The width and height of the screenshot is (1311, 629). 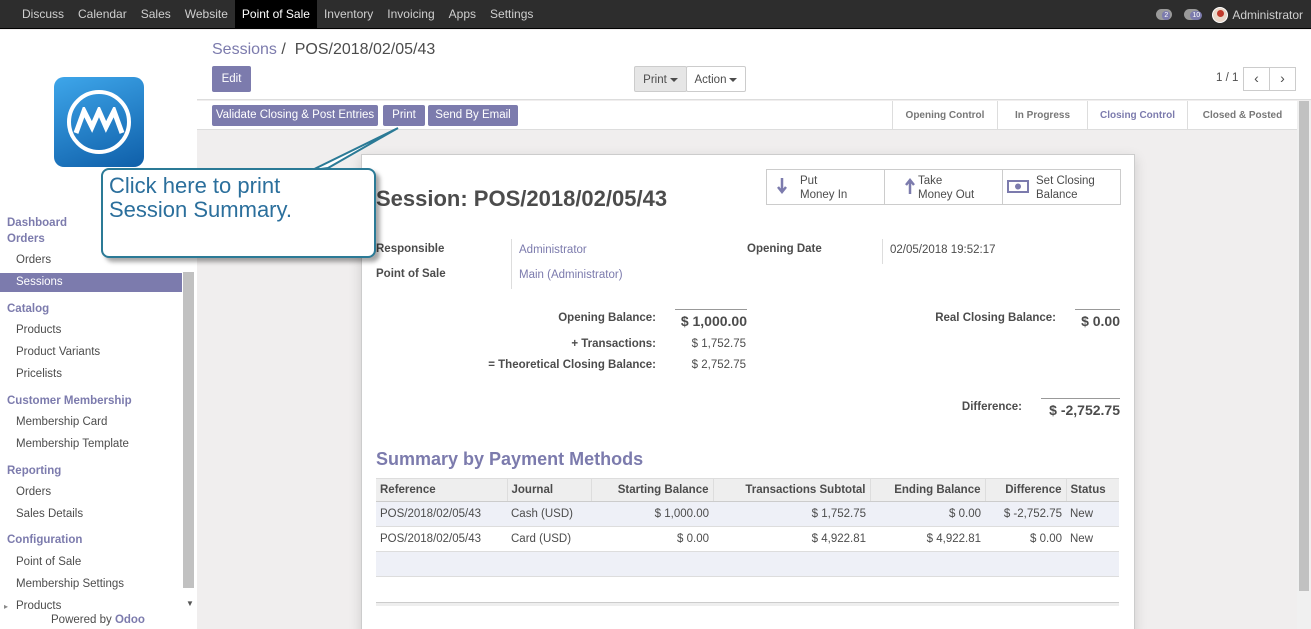 I want to click on col-ending-balance: Ending Balance, so click(x=927, y=490).